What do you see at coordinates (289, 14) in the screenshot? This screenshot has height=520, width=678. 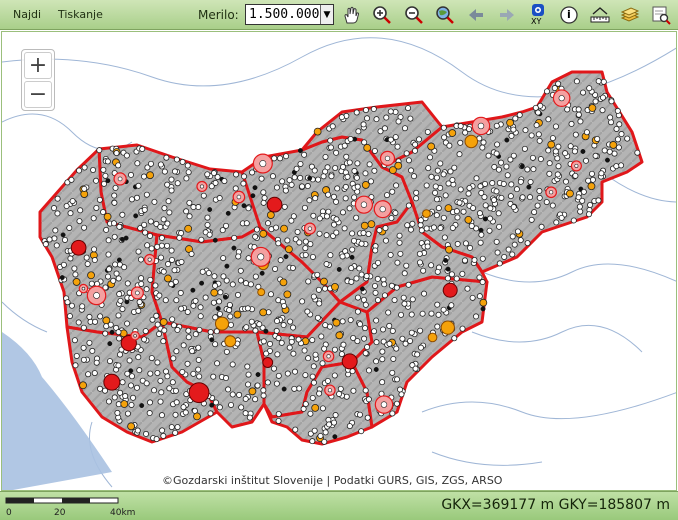 I see `scale-select: 1.500.000 ▼` at bounding box center [289, 14].